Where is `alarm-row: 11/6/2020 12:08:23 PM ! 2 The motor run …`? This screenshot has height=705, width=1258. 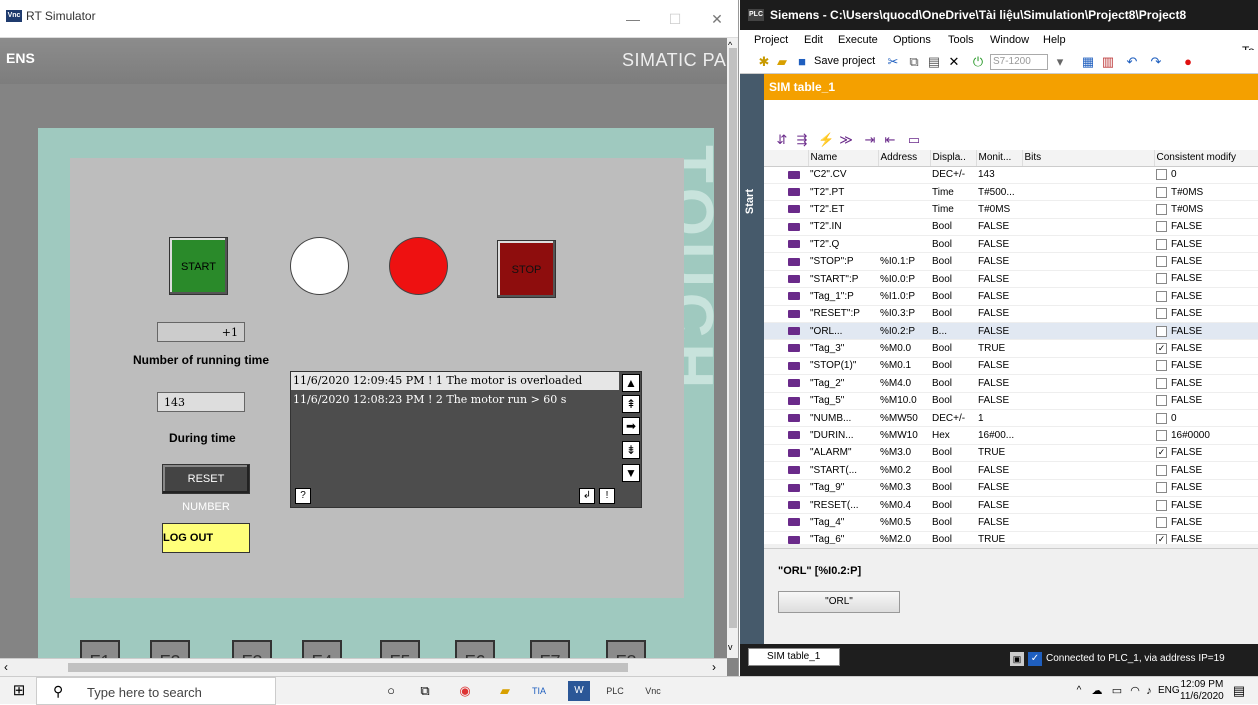
alarm-row: 11/6/2020 12:08:23 PM ! 2 The motor run … is located at coordinates (455, 400).